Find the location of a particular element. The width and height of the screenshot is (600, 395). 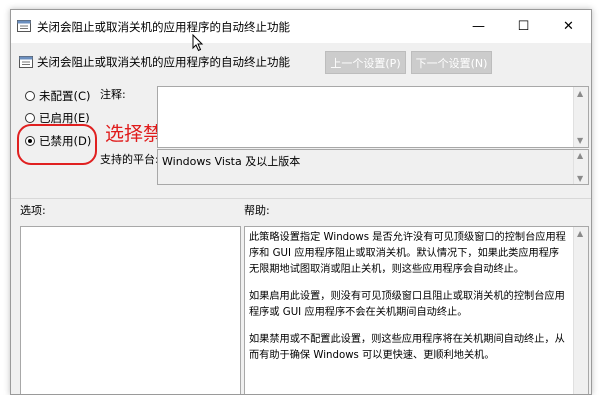

divider is located at coordinates (301, 198).